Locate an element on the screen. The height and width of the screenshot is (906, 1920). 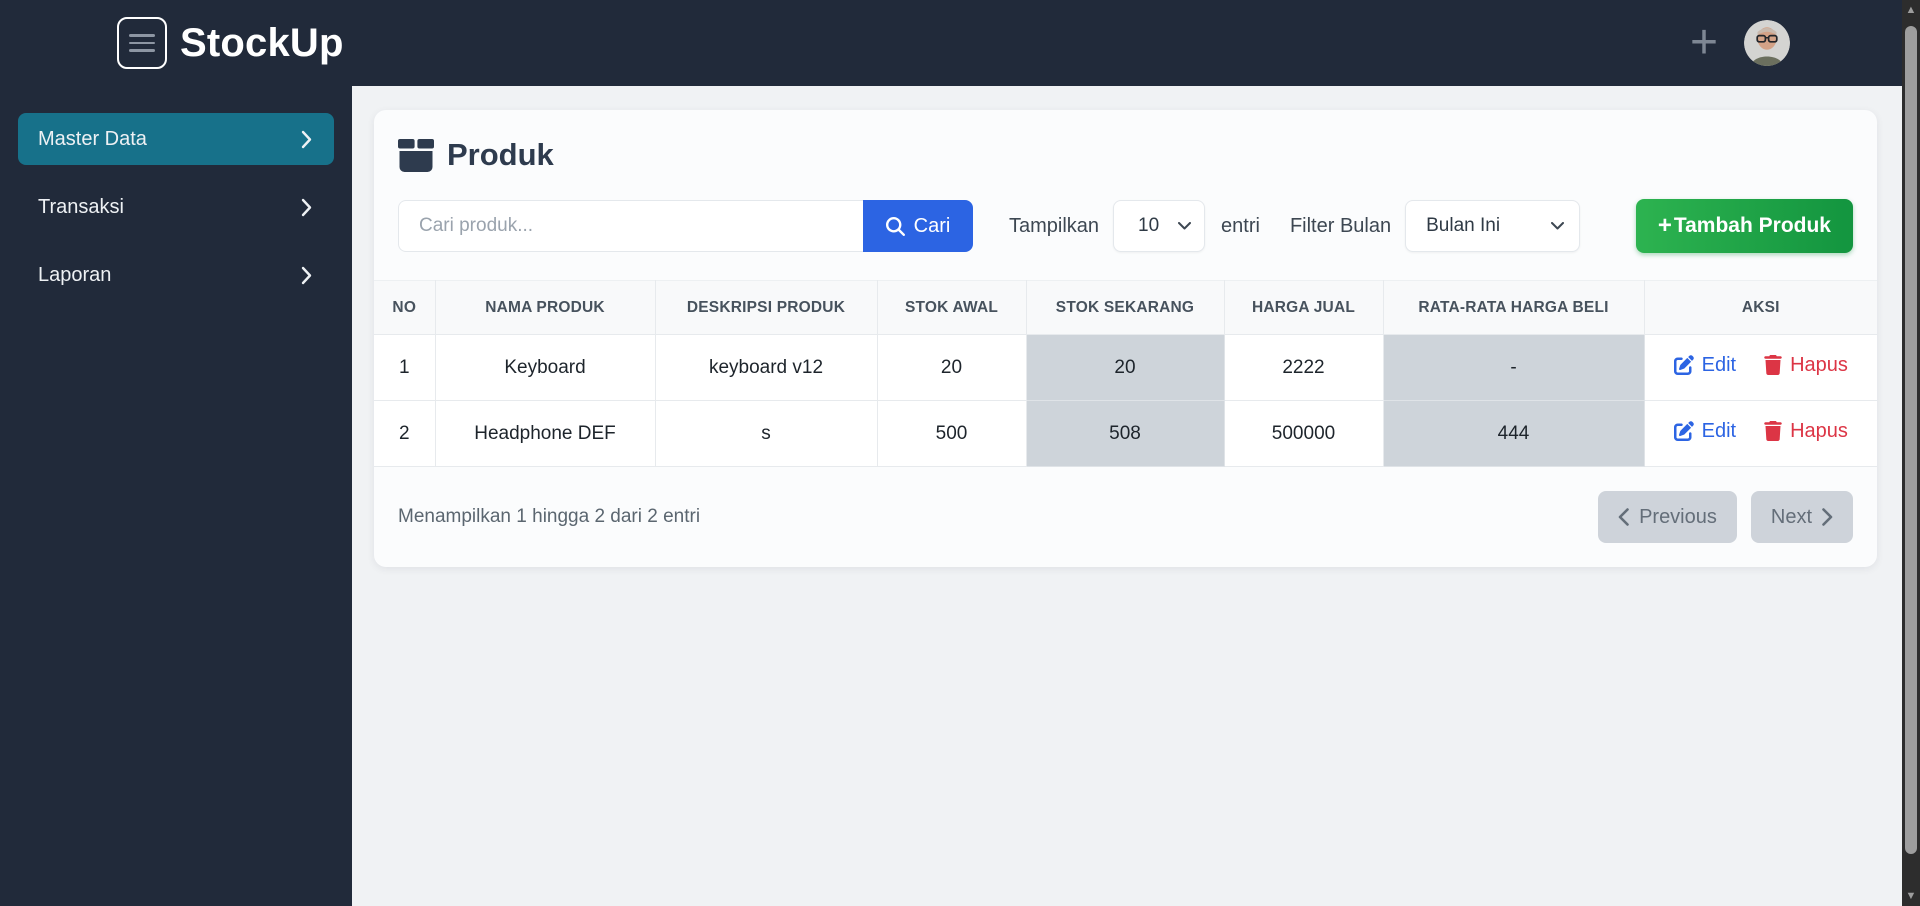
table-row: 1 Keyboard keyboard v12 20 20 2222- Edit Hapus is located at coordinates (1125, 367).